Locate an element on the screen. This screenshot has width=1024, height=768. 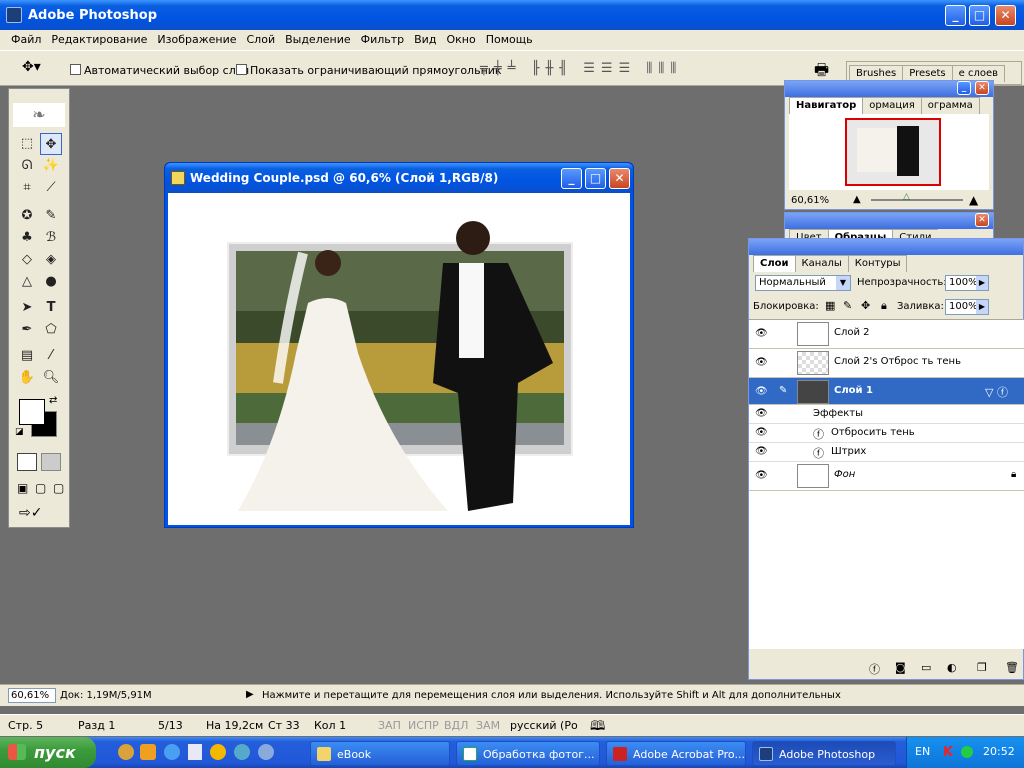
align-left-icon: ╟ is located at coordinates (539, 68).